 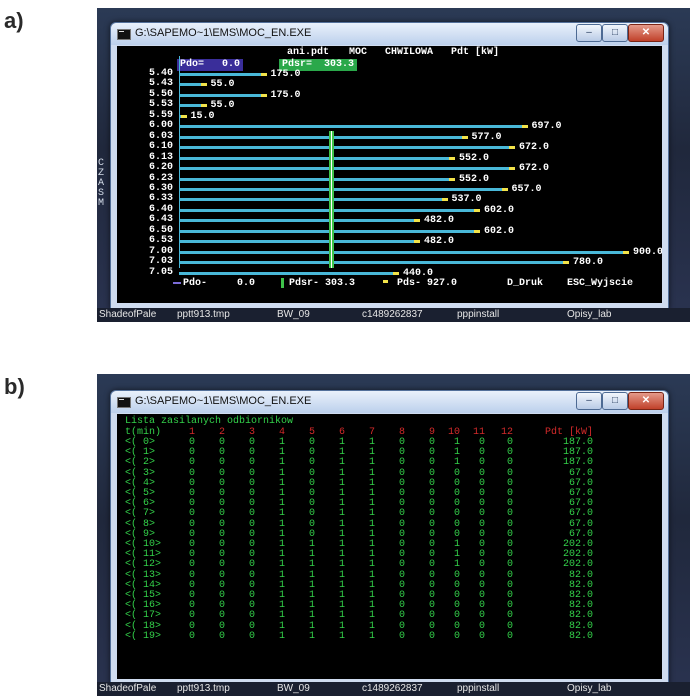 What do you see at coordinates (322, 283) in the screenshot?
I see `footer-pdsr: Pdsr- 303.3` at bounding box center [322, 283].